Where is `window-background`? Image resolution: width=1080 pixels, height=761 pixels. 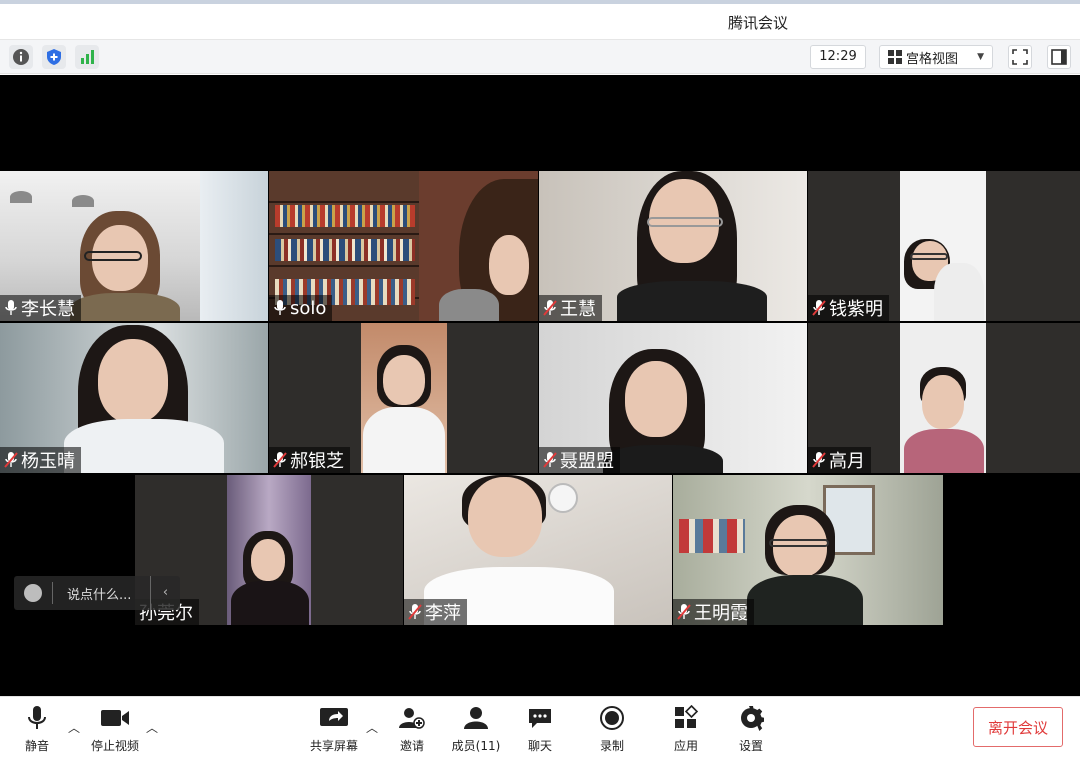
window-background is located at coordinates (234, 246).